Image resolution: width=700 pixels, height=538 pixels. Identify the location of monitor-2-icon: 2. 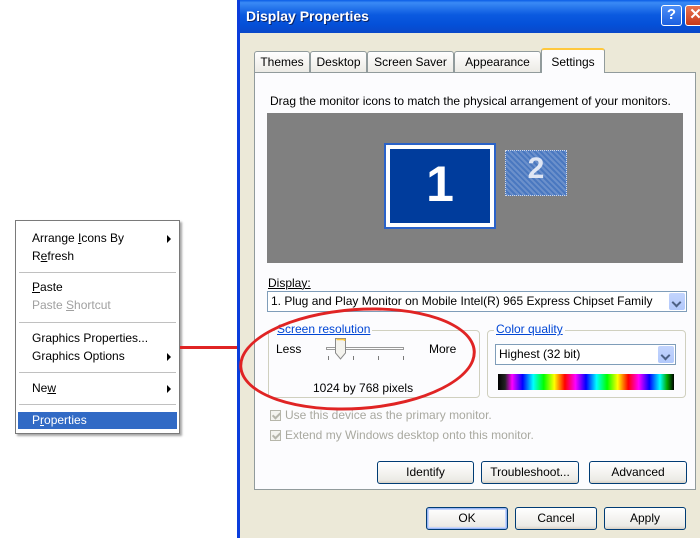
(536, 173).